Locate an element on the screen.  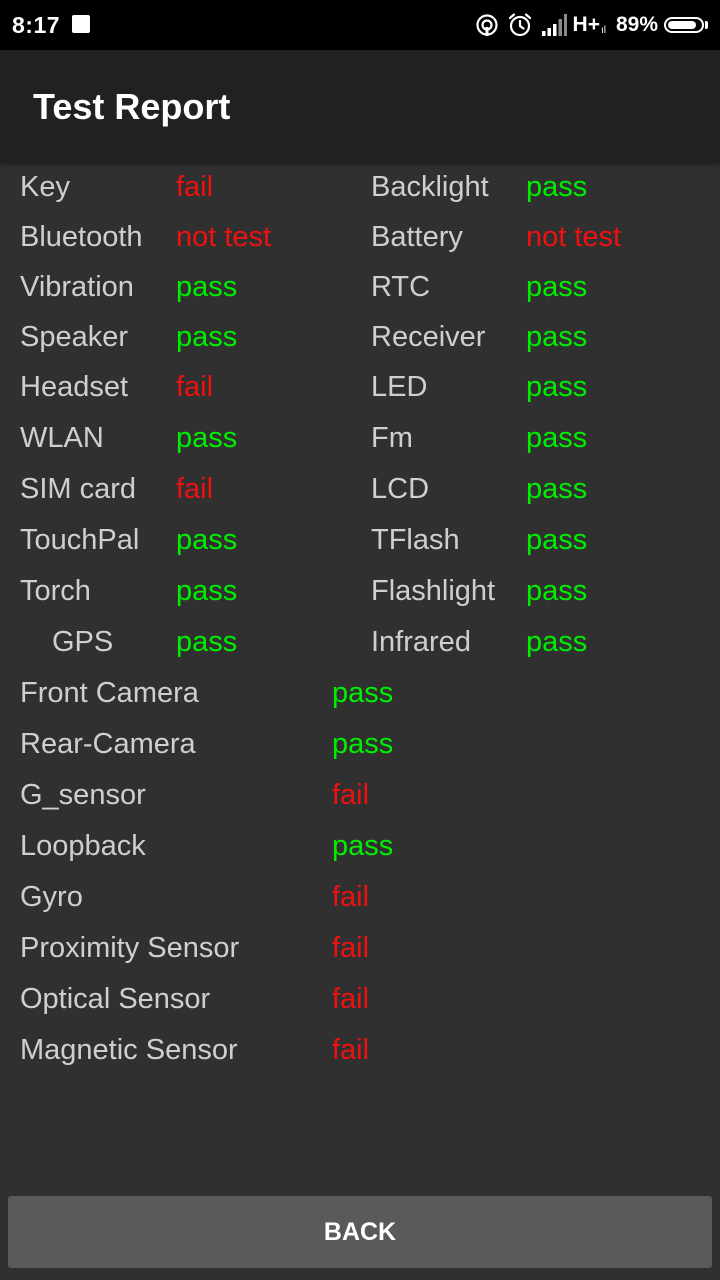
test-result-infrared: pass is located at coordinates (557, 642).